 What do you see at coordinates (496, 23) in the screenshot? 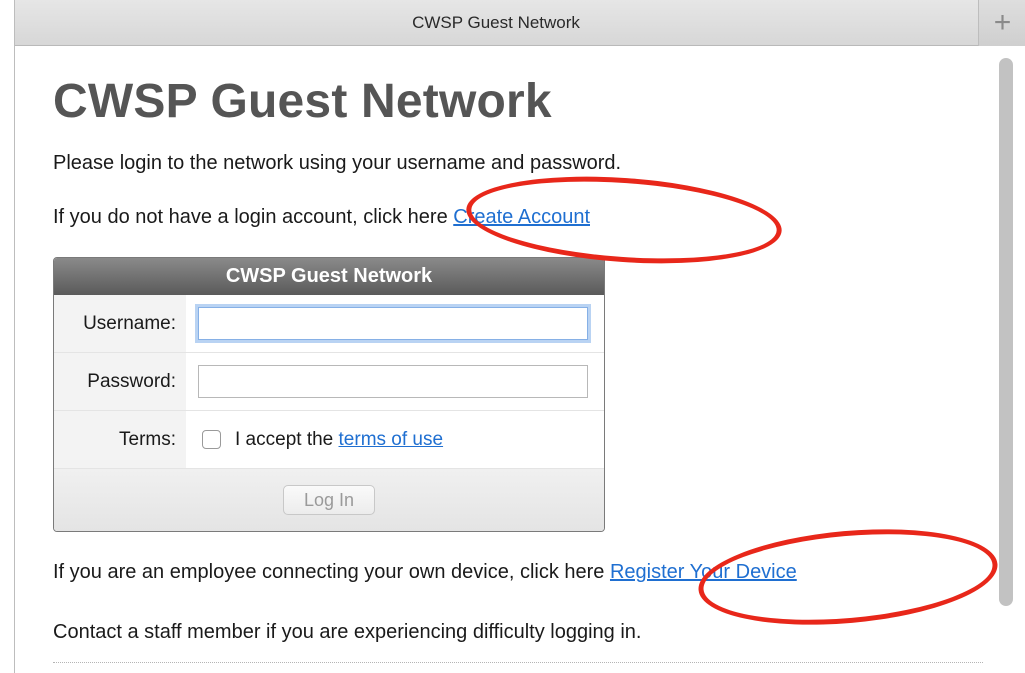
I see `tab-title: CWSP Guest Network` at bounding box center [496, 23].